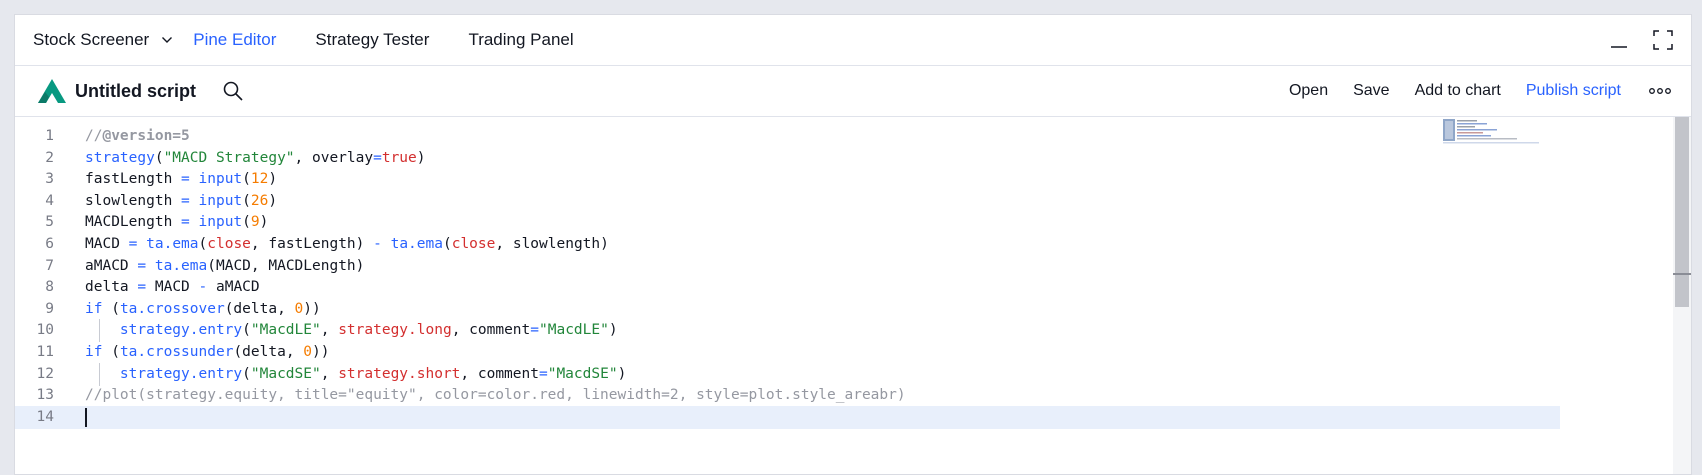 This screenshot has height=475, width=1702. I want to click on code-text: delta = MACD - aMACD, so click(172, 287).